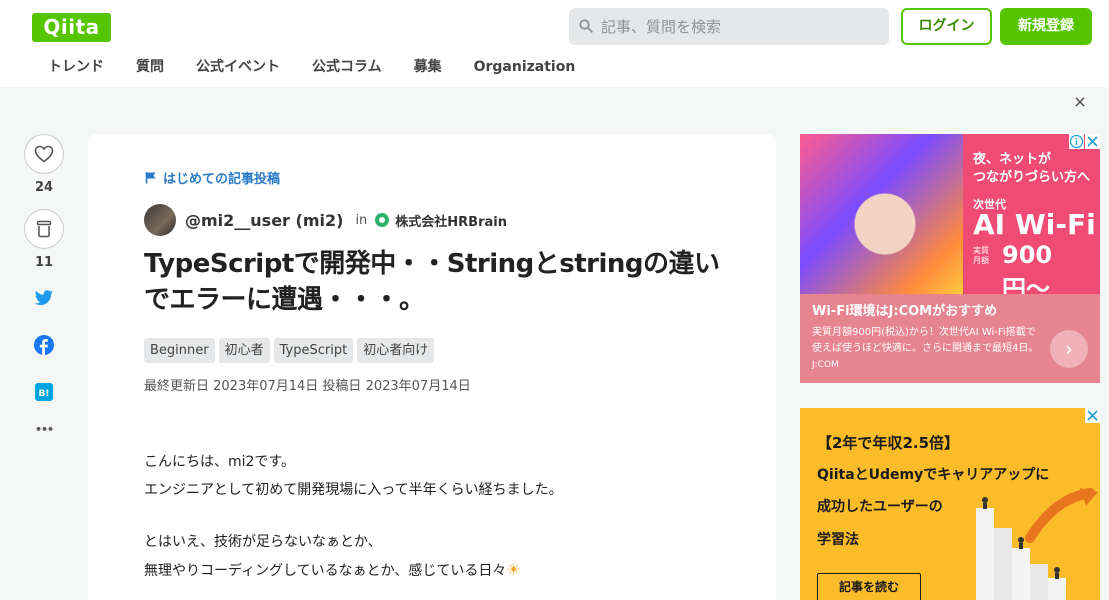 The height and width of the screenshot is (600, 1109). I want to click on stock-icon, so click(44, 229).